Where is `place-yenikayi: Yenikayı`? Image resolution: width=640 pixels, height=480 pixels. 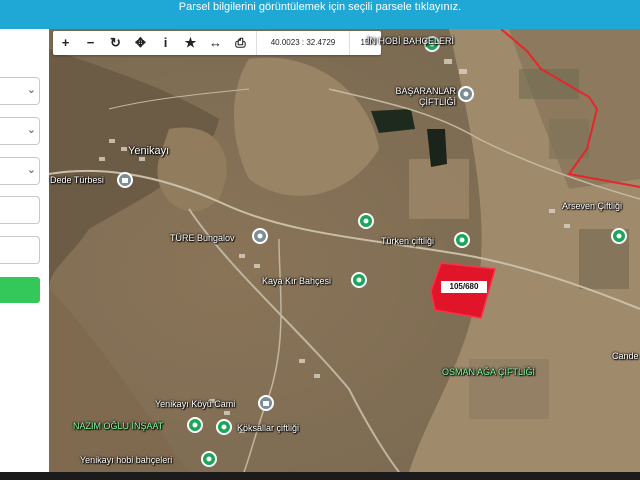 place-yenikayi: Yenikayı is located at coordinates (149, 151).